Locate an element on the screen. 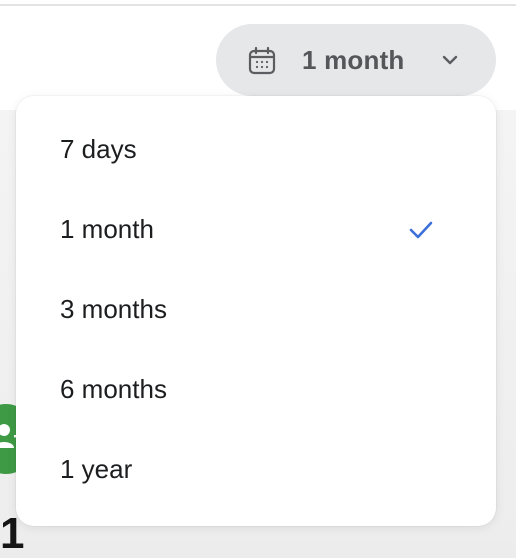 This screenshot has width=516, height=558. menu-item-label: 7 days is located at coordinates (98, 149).